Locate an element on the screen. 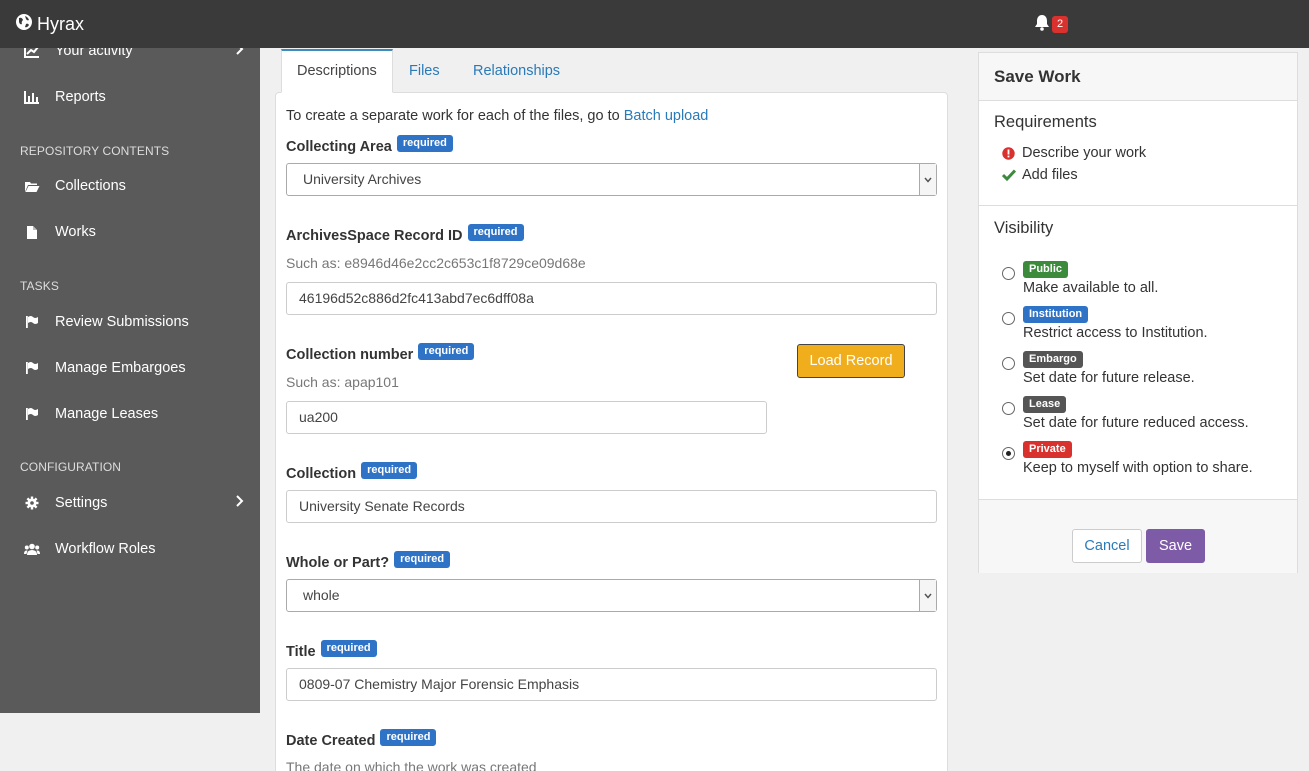  file-icon is located at coordinates (32, 232).